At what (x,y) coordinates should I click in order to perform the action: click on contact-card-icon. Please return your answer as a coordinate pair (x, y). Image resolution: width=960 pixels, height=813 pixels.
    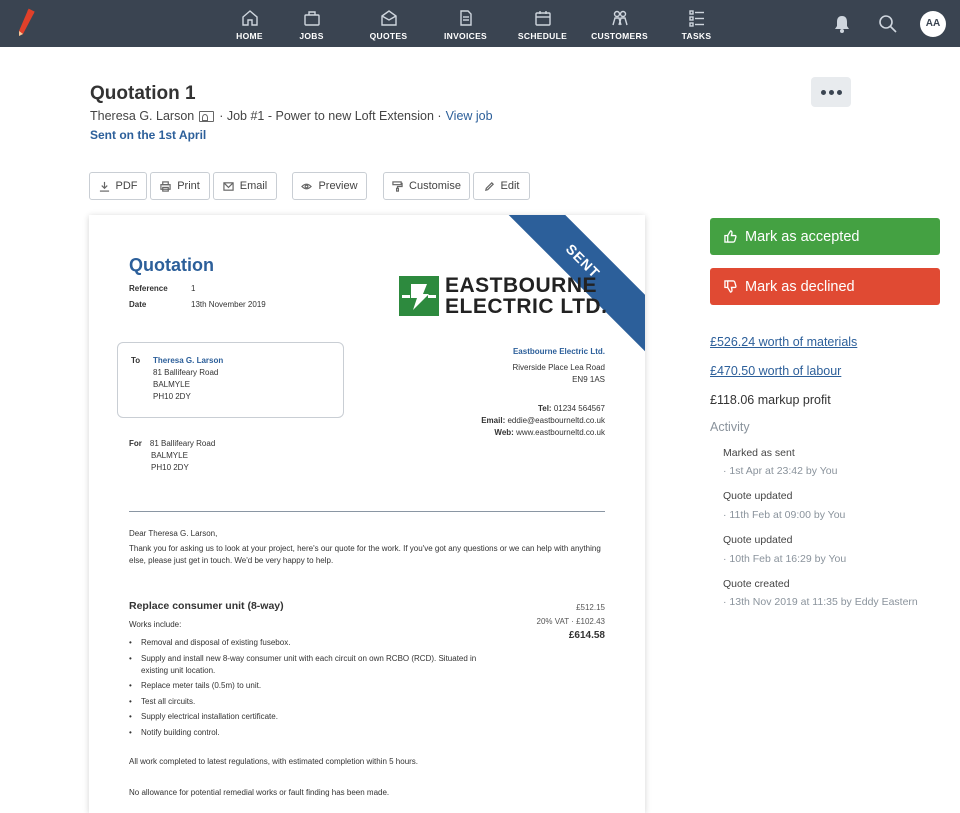
    Looking at the image, I should click on (207, 116).